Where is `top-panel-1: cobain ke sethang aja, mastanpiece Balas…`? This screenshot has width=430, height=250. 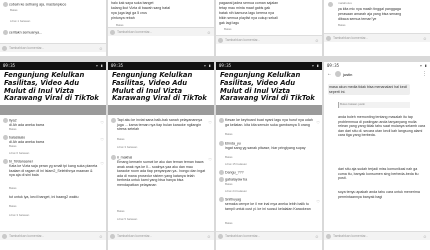 top-panel-1: cobain ke sethang aja, mastanpiece Balas… is located at coordinates (53, 28).